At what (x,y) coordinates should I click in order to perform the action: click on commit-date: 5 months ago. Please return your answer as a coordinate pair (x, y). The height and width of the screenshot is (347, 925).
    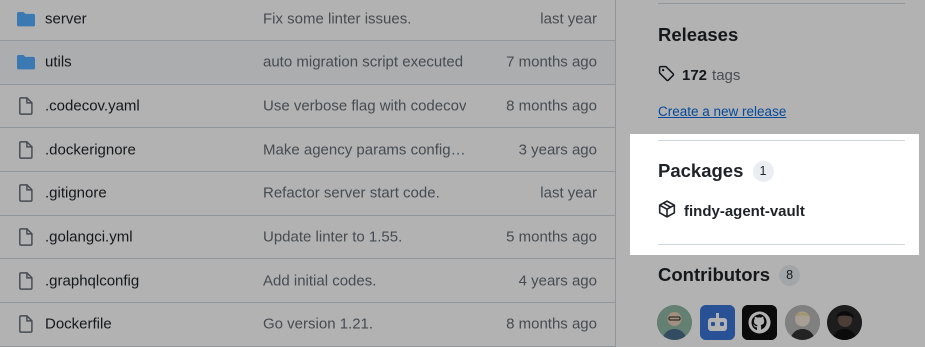
    Looking at the image, I should click on (551, 237).